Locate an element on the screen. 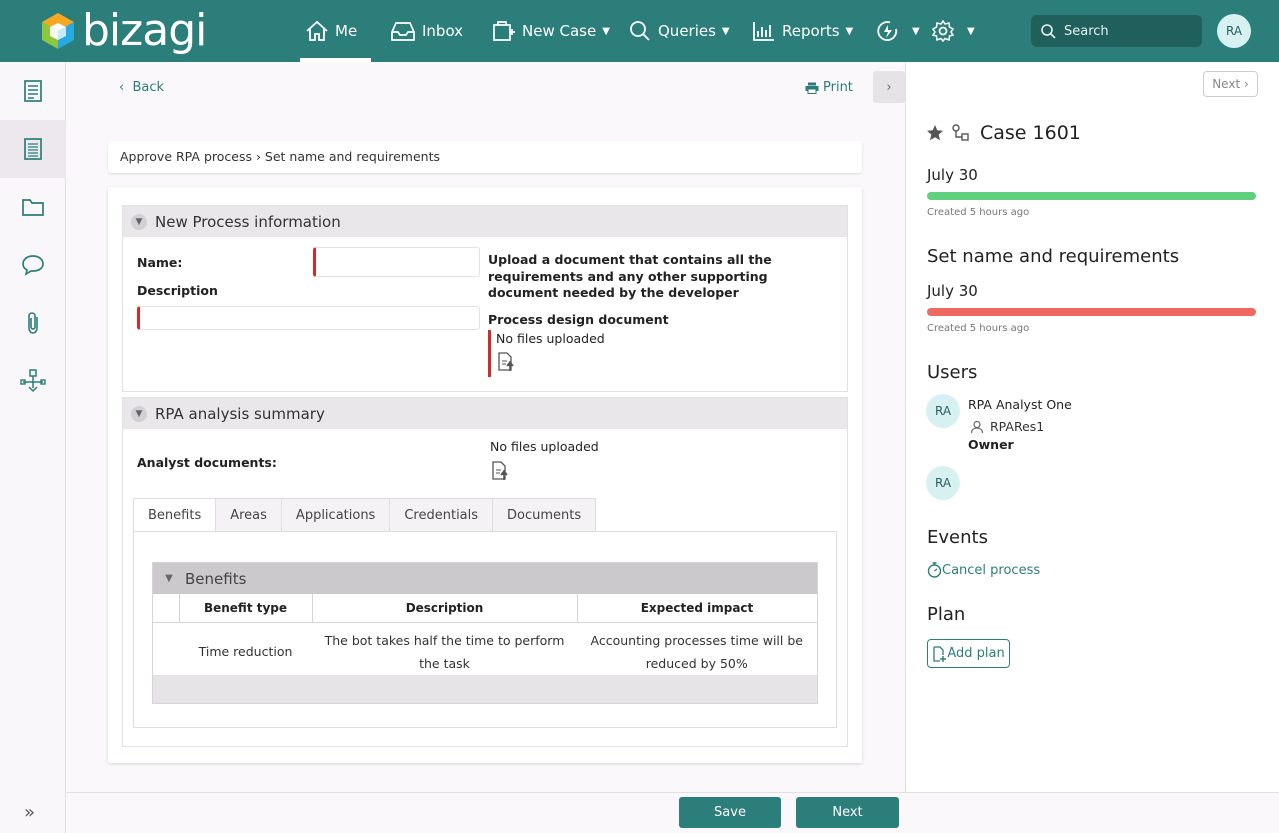 This screenshot has width=1279, height=833. case-date: July 30 is located at coordinates (952, 175).